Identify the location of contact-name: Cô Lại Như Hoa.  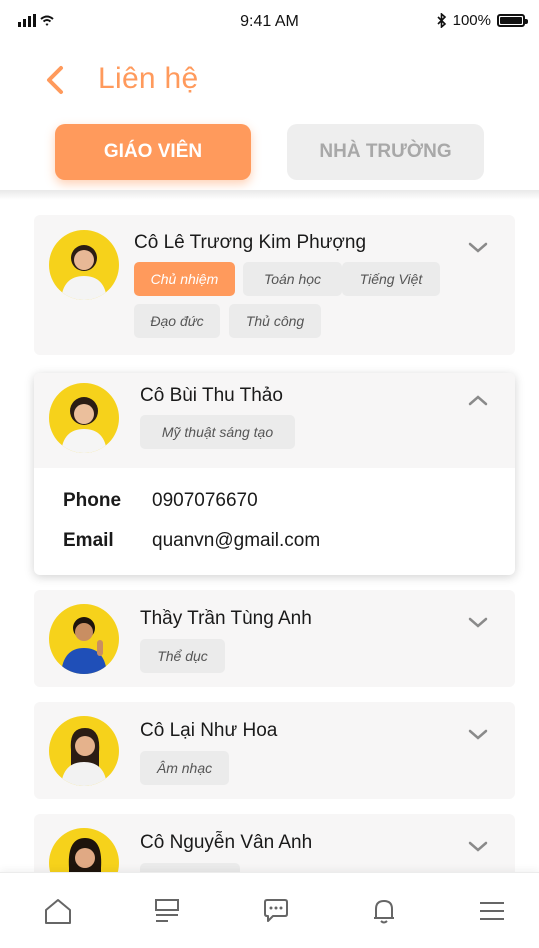
(209, 730).